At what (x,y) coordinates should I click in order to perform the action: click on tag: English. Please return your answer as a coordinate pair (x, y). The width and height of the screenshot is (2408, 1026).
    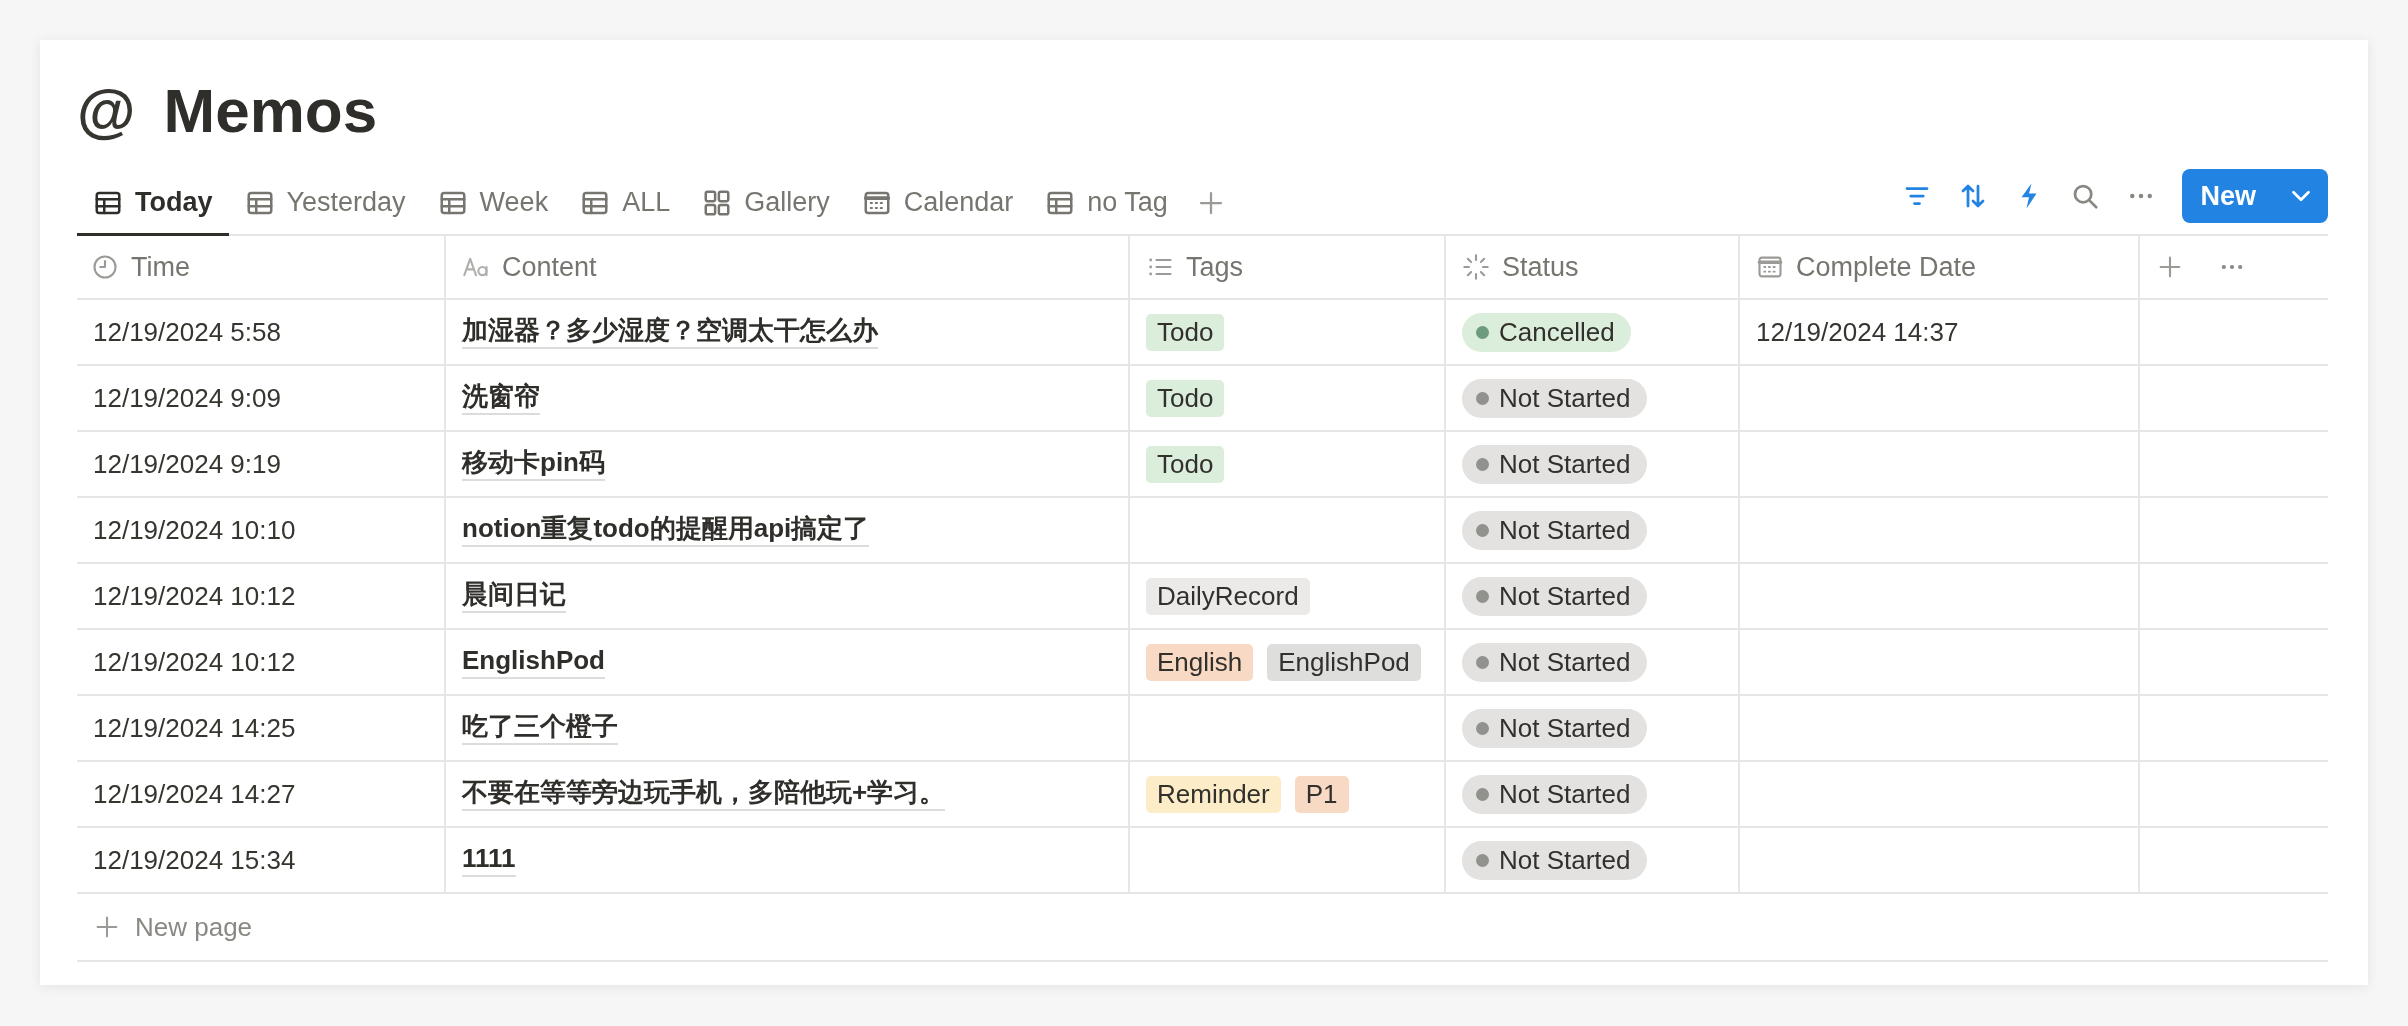
    Looking at the image, I should click on (1200, 662).